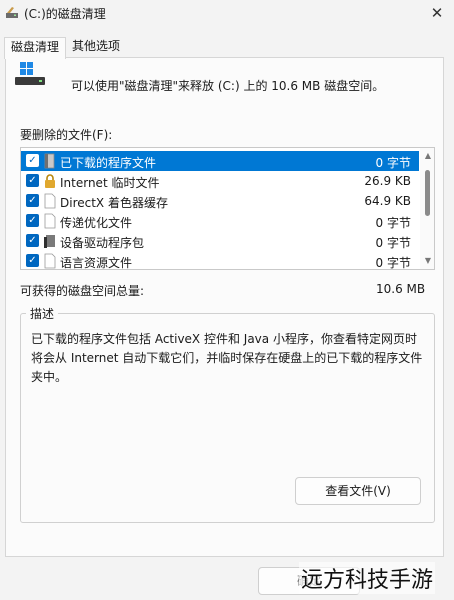 The height and width of the screenshot is (600, 454). What do you see at coordinates (358, 491) in the screenshot?
I see `view-files-button: 查看文件(V)` at bounding box center [358, 491].